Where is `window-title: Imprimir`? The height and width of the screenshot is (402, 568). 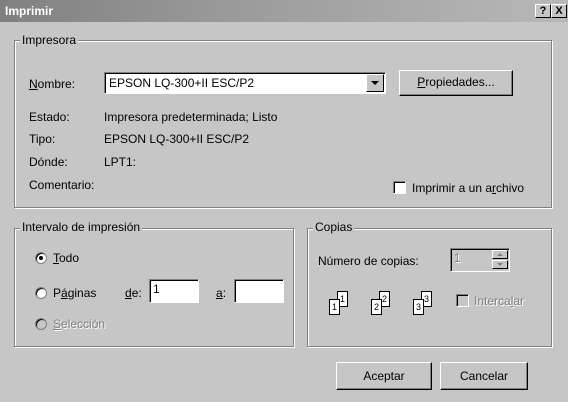 window-title: Imprimir is located at coordinates (29, 11).